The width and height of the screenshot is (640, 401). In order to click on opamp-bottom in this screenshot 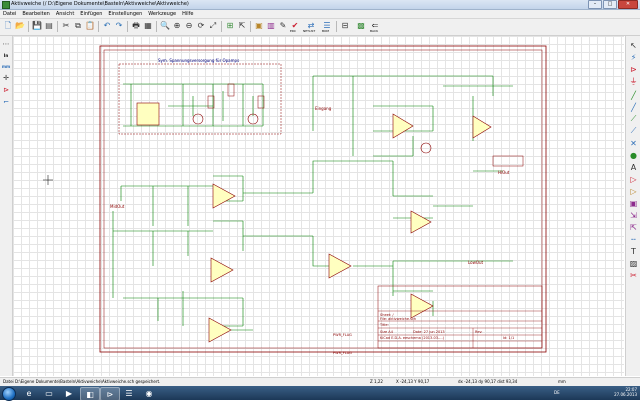, I will do `click(220, 330)`.